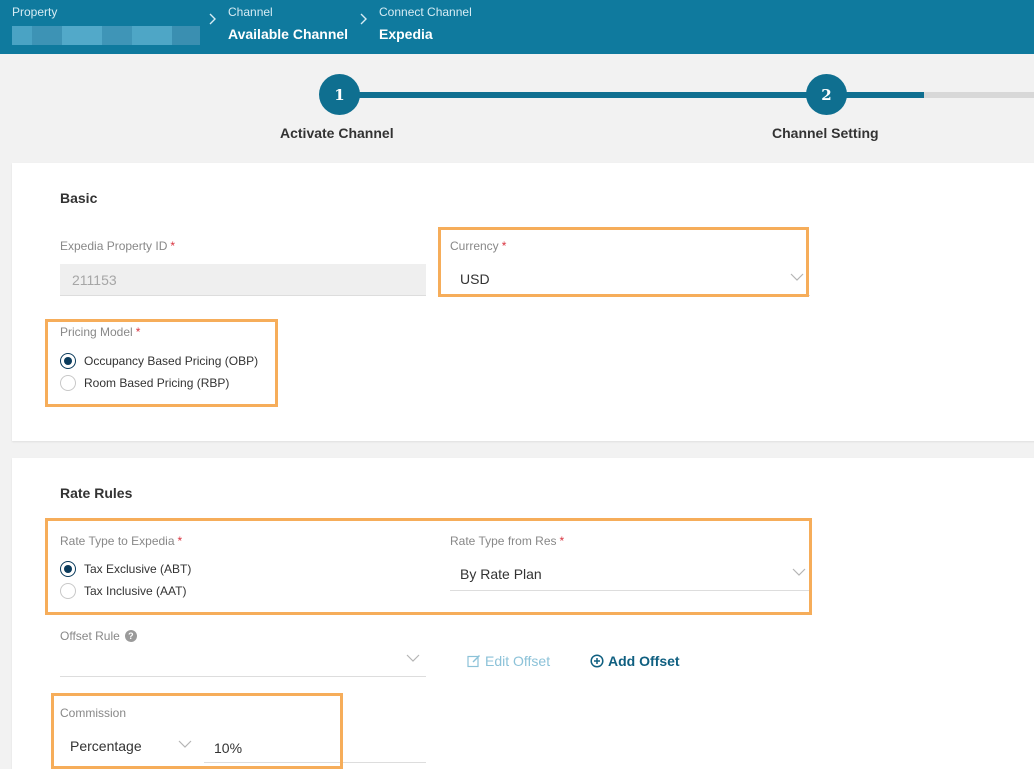 This screenshot has height=769, width=1034. I want to click on basic-title: Basic, so click(79, 198).